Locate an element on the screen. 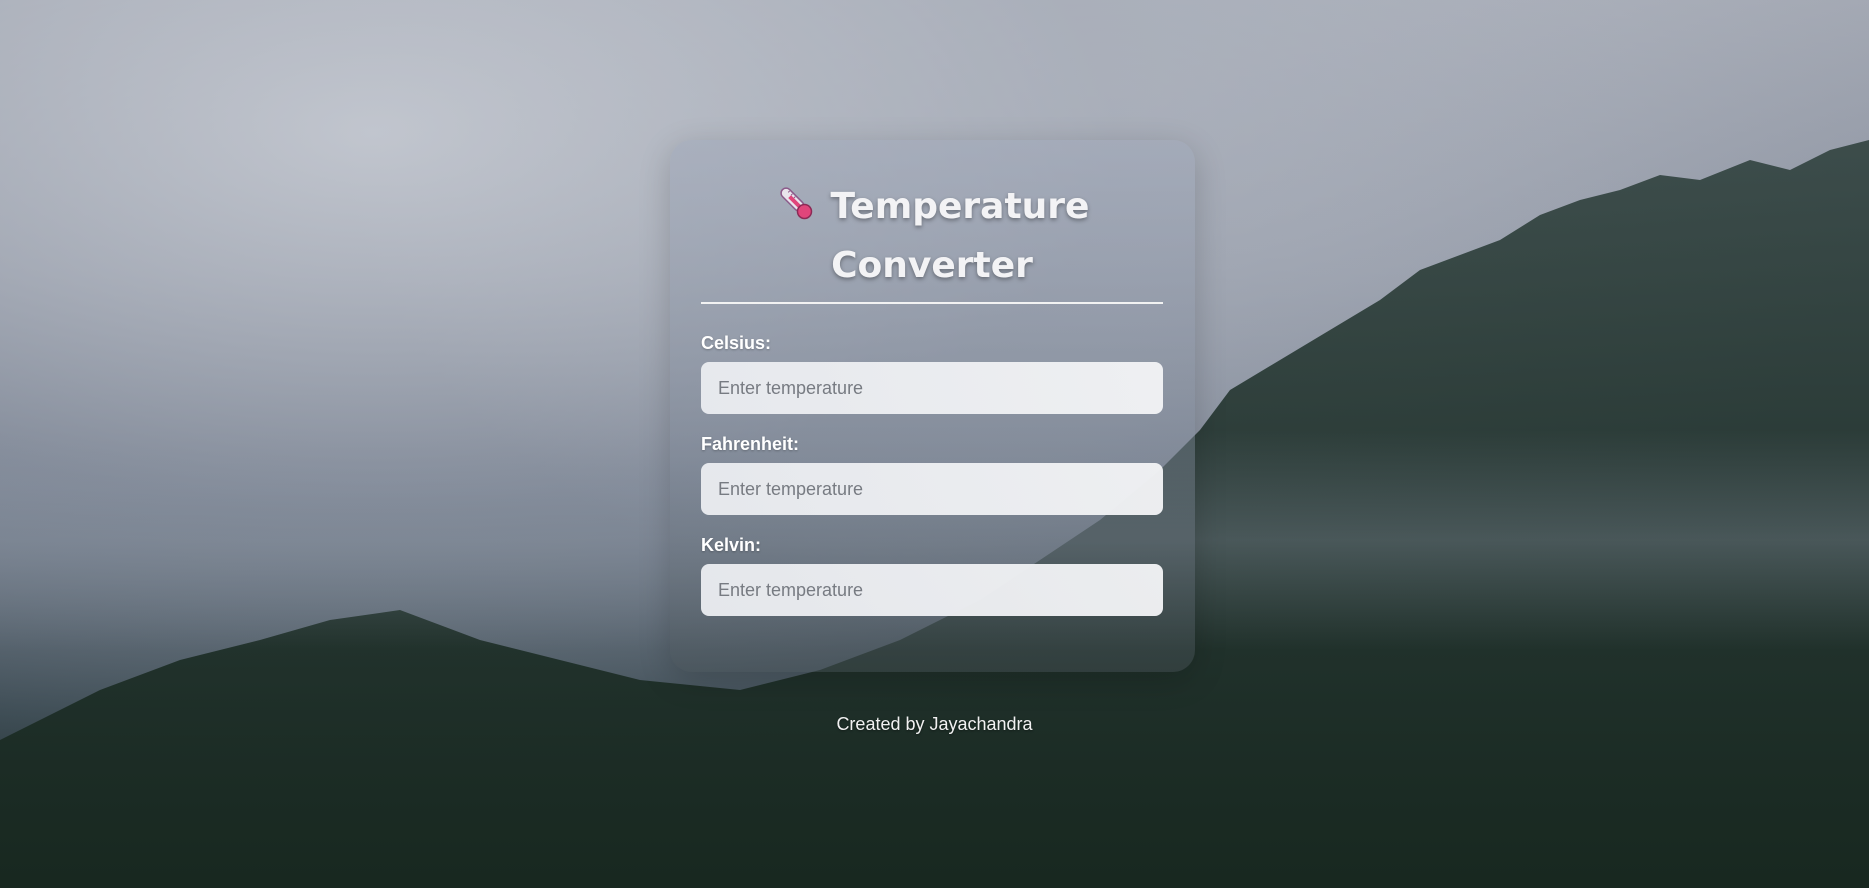  page-title: Temperature Converter is located at coordinates (932, 236).